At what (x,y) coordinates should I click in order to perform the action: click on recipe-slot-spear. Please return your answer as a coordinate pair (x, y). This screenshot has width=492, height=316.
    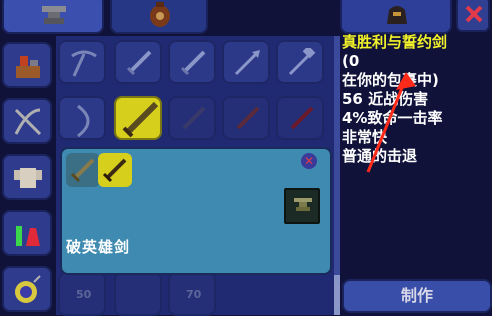
    Looking at the image, I should click on (246, 62).